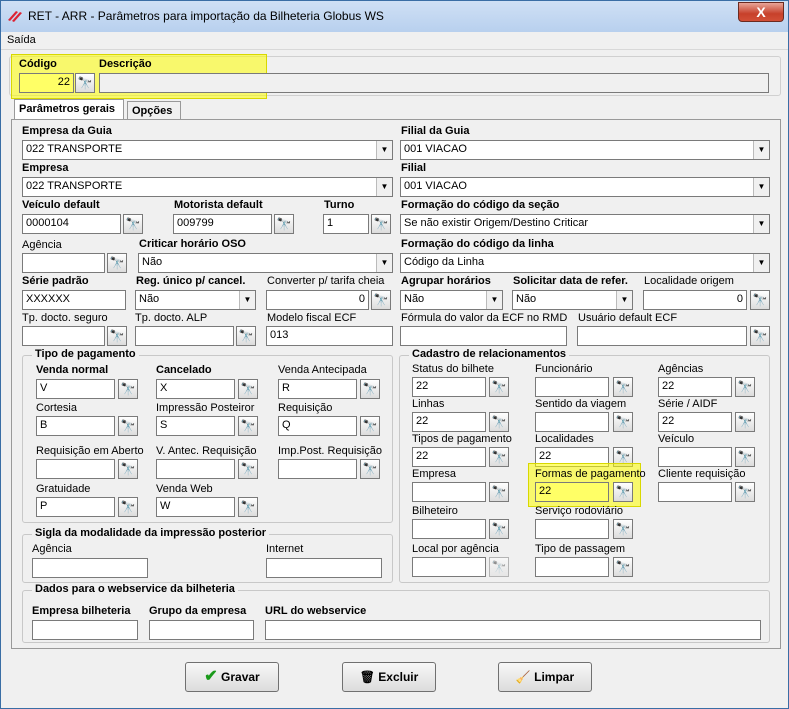 This screenshot has width=789, height=709. Describe the element at coordinates (117, 263) in the screenshot. I see `agencia-search-button: 🔭` at that location.